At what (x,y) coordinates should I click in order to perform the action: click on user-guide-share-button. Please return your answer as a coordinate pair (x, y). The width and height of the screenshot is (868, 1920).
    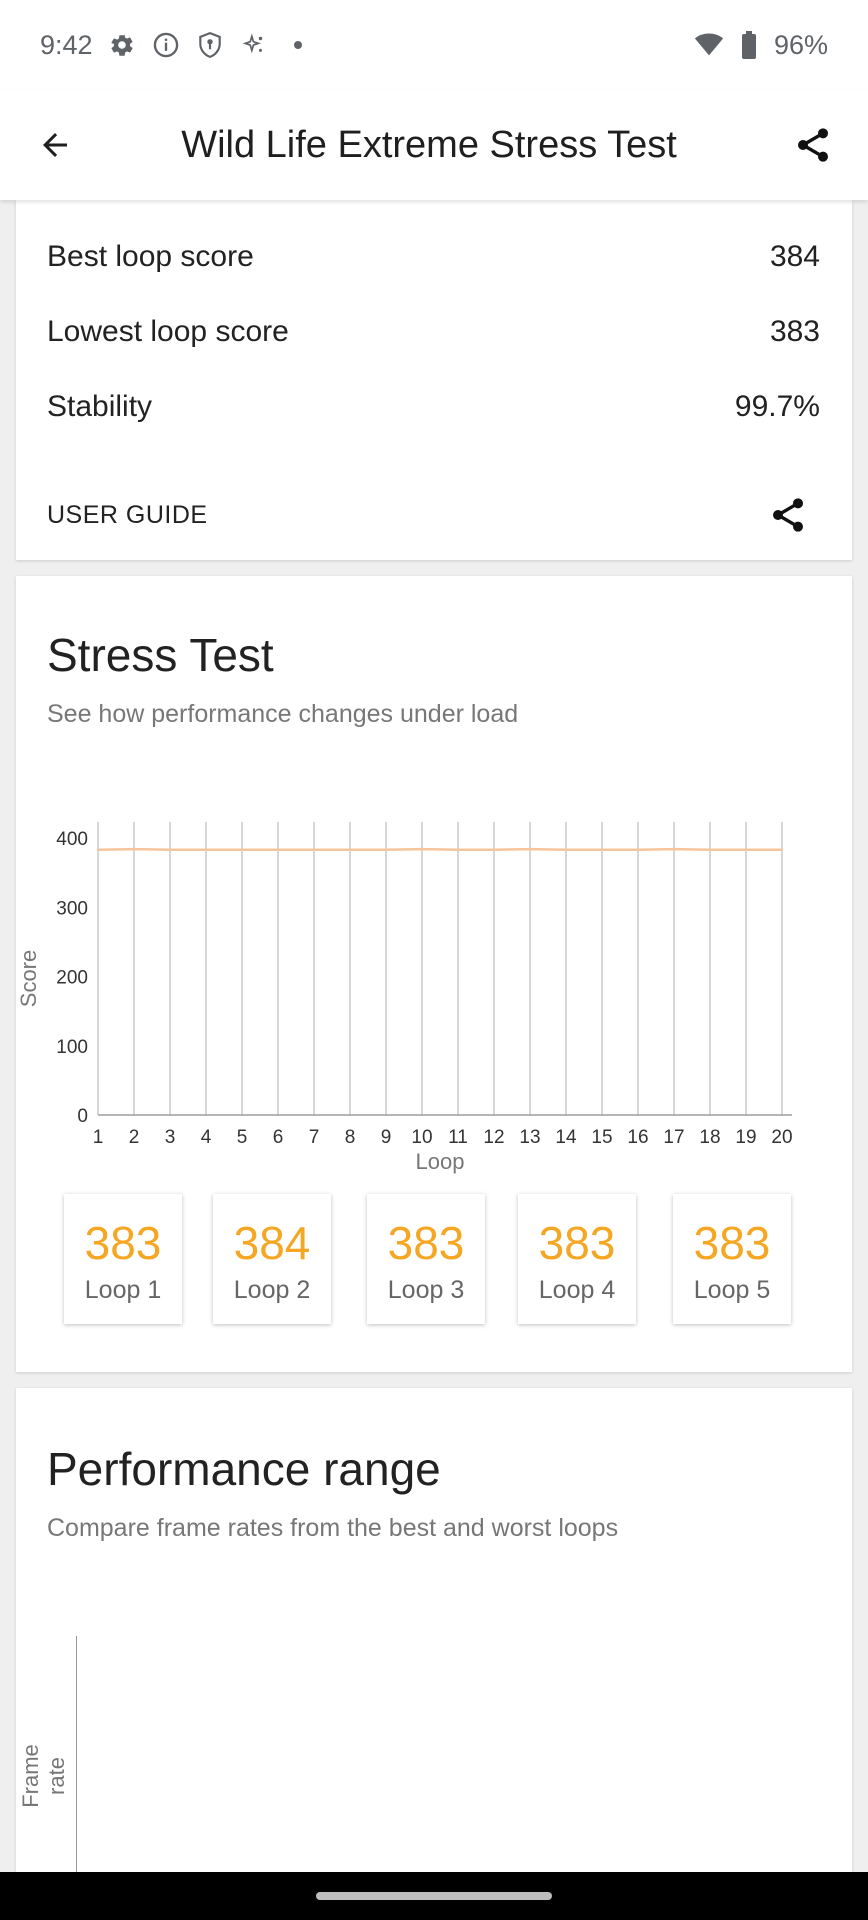
    Looking at the image, I should click on (788, 515).